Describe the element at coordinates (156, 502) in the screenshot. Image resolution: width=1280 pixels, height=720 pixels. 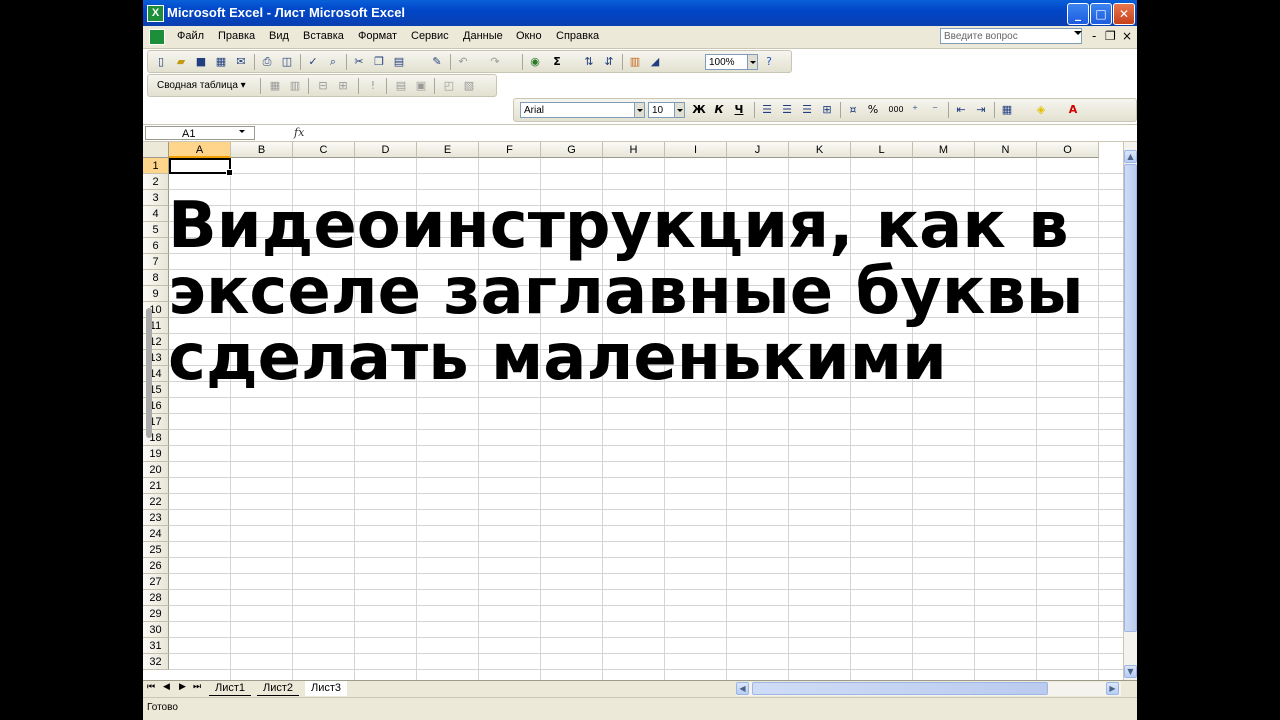
I see `row-header-22: 22` at that location.